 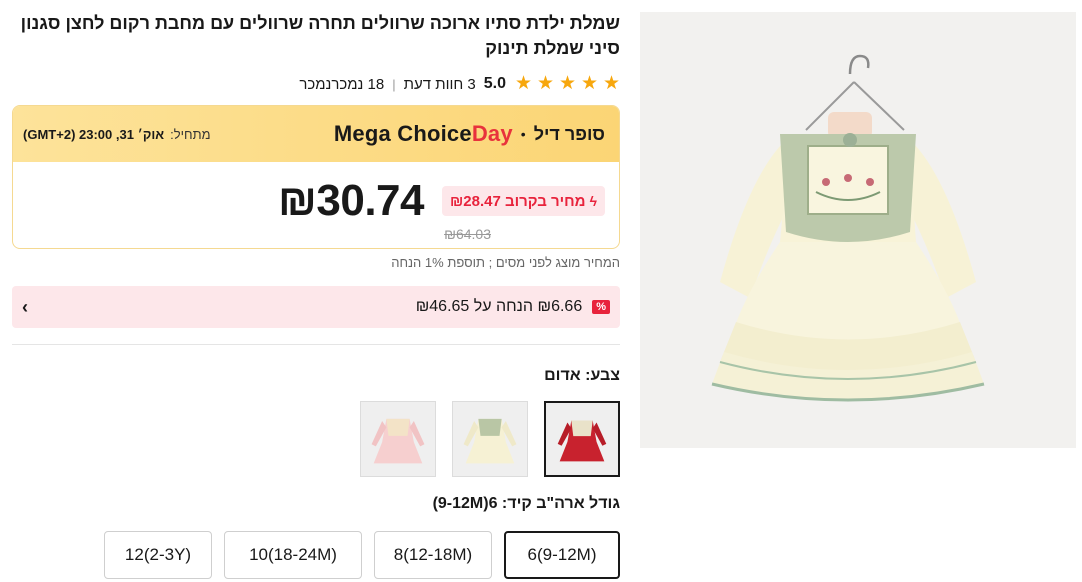 I want to click on coupon-text: ₪6.66 הנחה על ₪46.65, so click(x=499, y=306).